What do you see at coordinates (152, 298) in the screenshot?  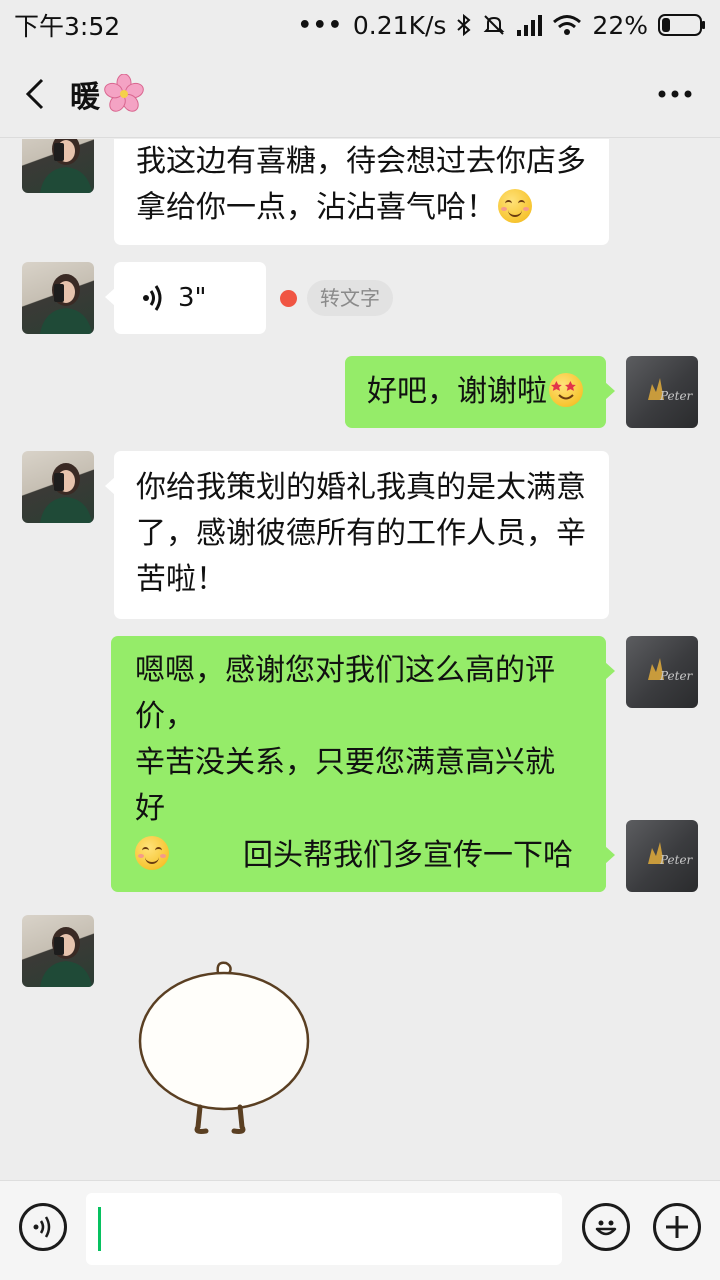 I see `voice-wave-icon` at bounding box center [152, 298].